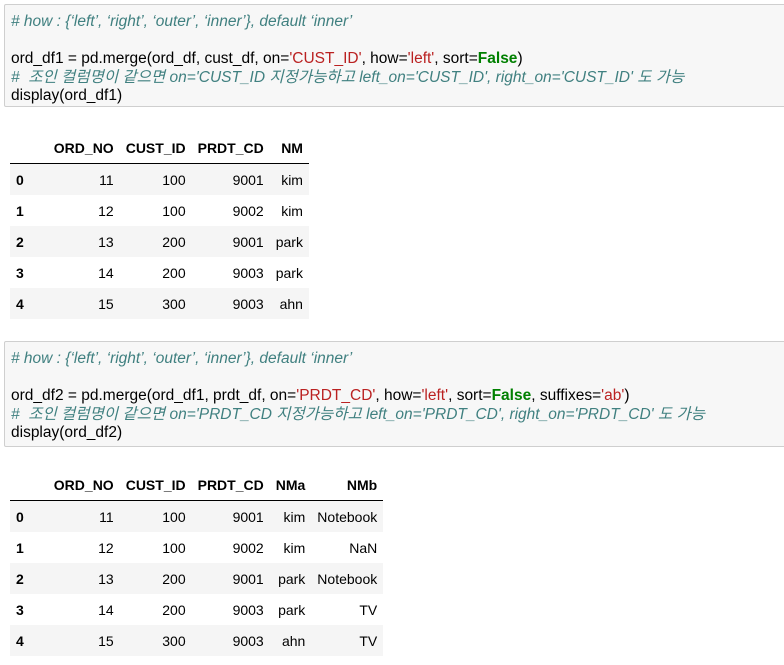 The width and height of the screenshot is (784, 665). Describe the element at coordinates (566, 395) in the screenshot. I see `code-text: , suffixes=` at that location.